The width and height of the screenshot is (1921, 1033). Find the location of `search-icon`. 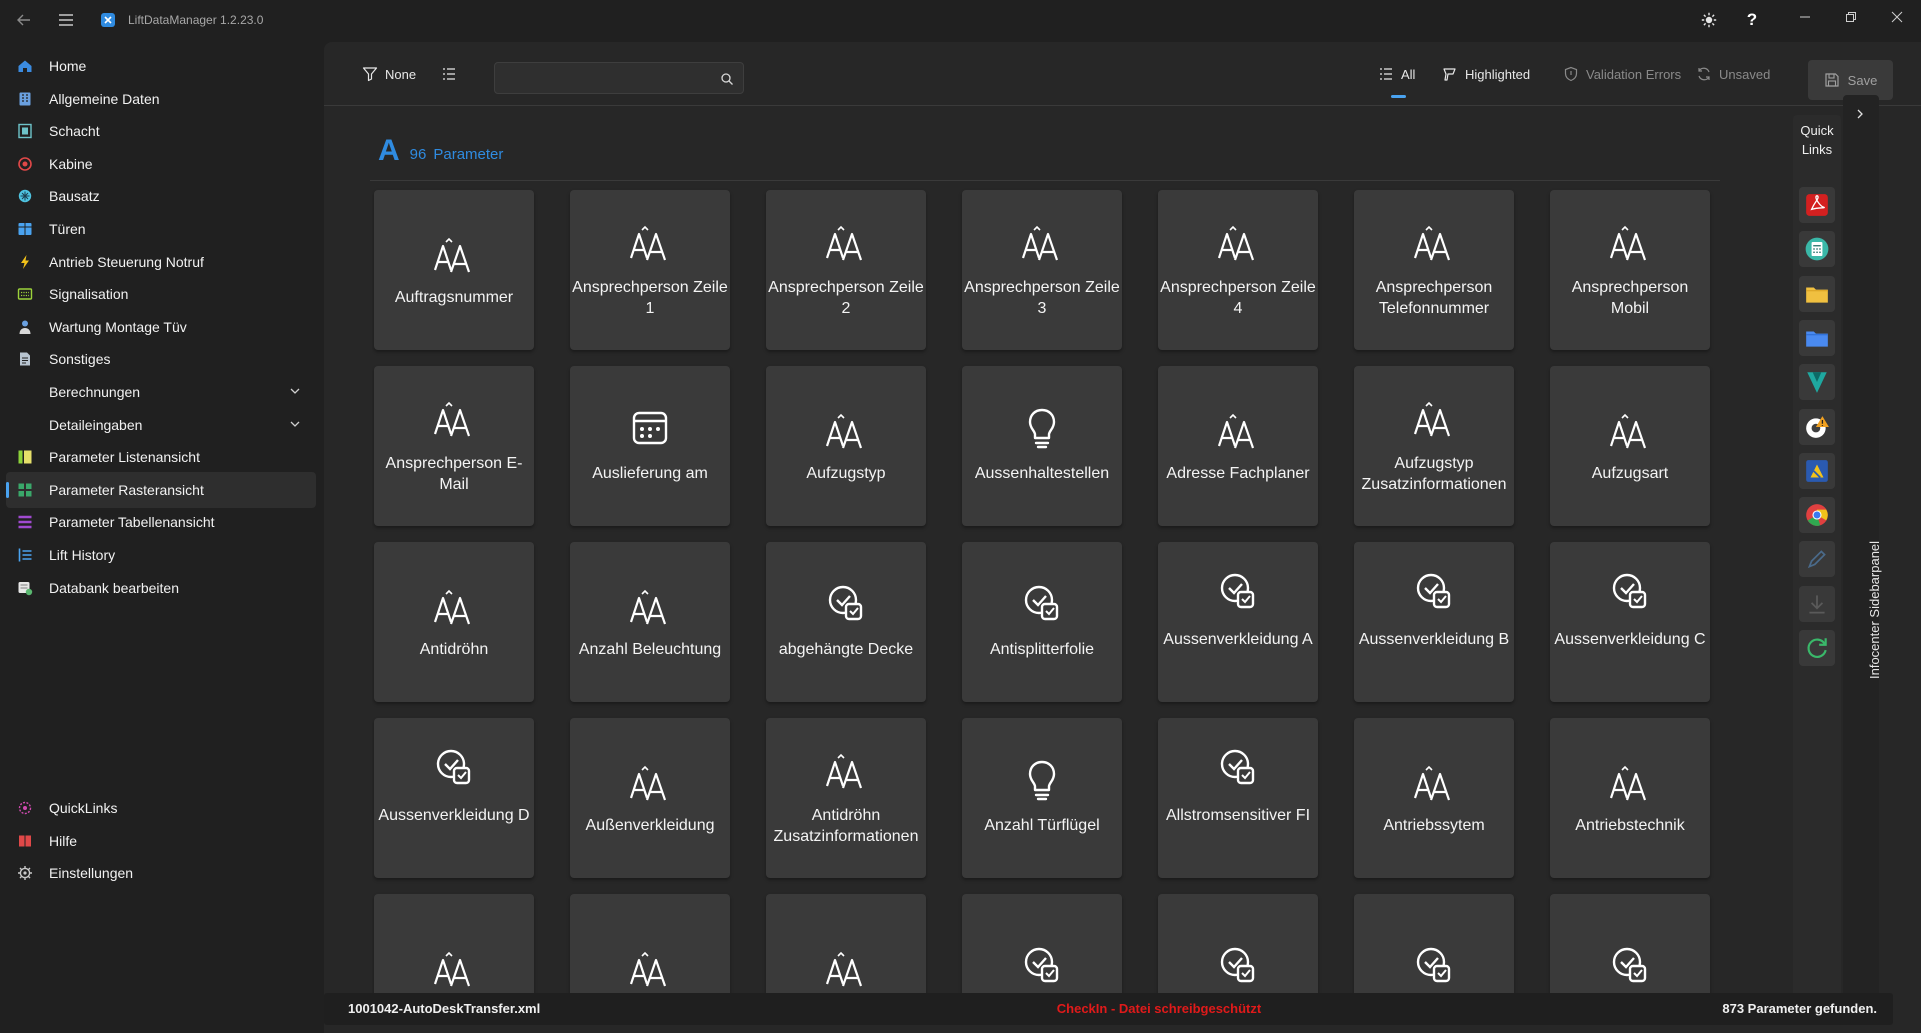

search-icon is located at coordinates (727, 79).